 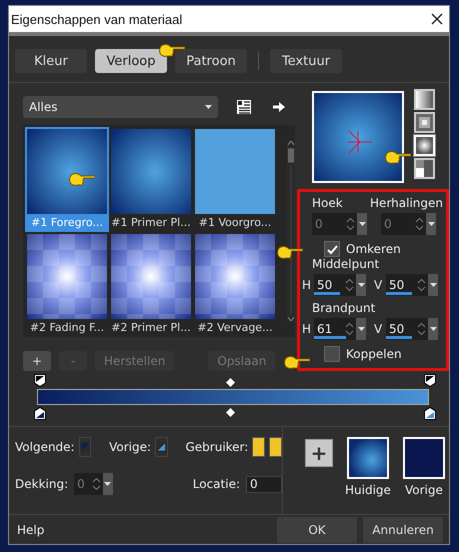 I want to click on field-label: Herhalingen, so click(x=406, y=203).